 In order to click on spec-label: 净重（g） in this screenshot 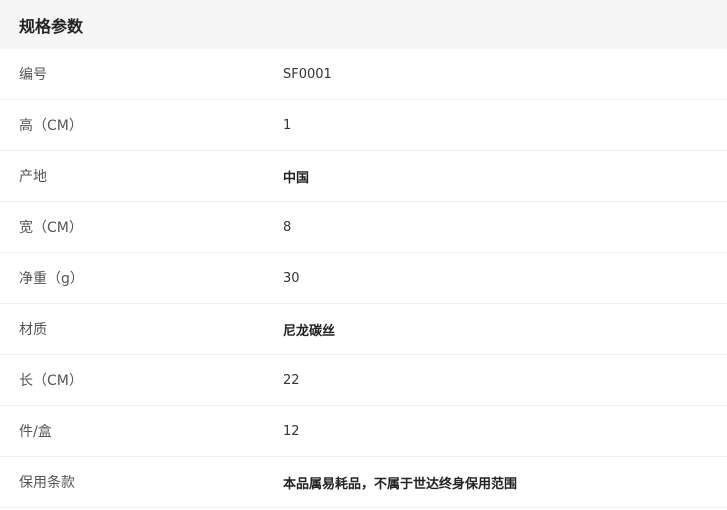, I will do `click(51, 279)`.